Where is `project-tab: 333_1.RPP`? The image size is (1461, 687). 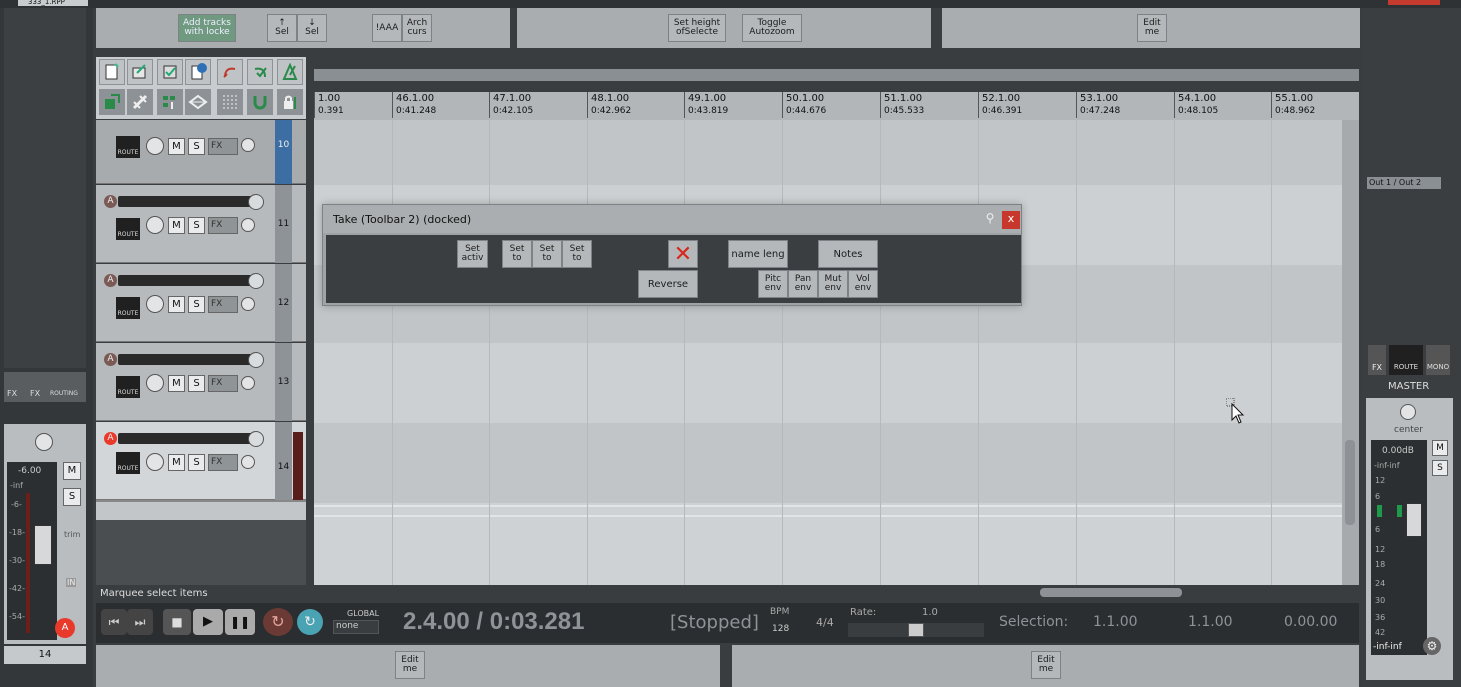
project-tab: 333_1.RPP is located at coordinates (53, 3).